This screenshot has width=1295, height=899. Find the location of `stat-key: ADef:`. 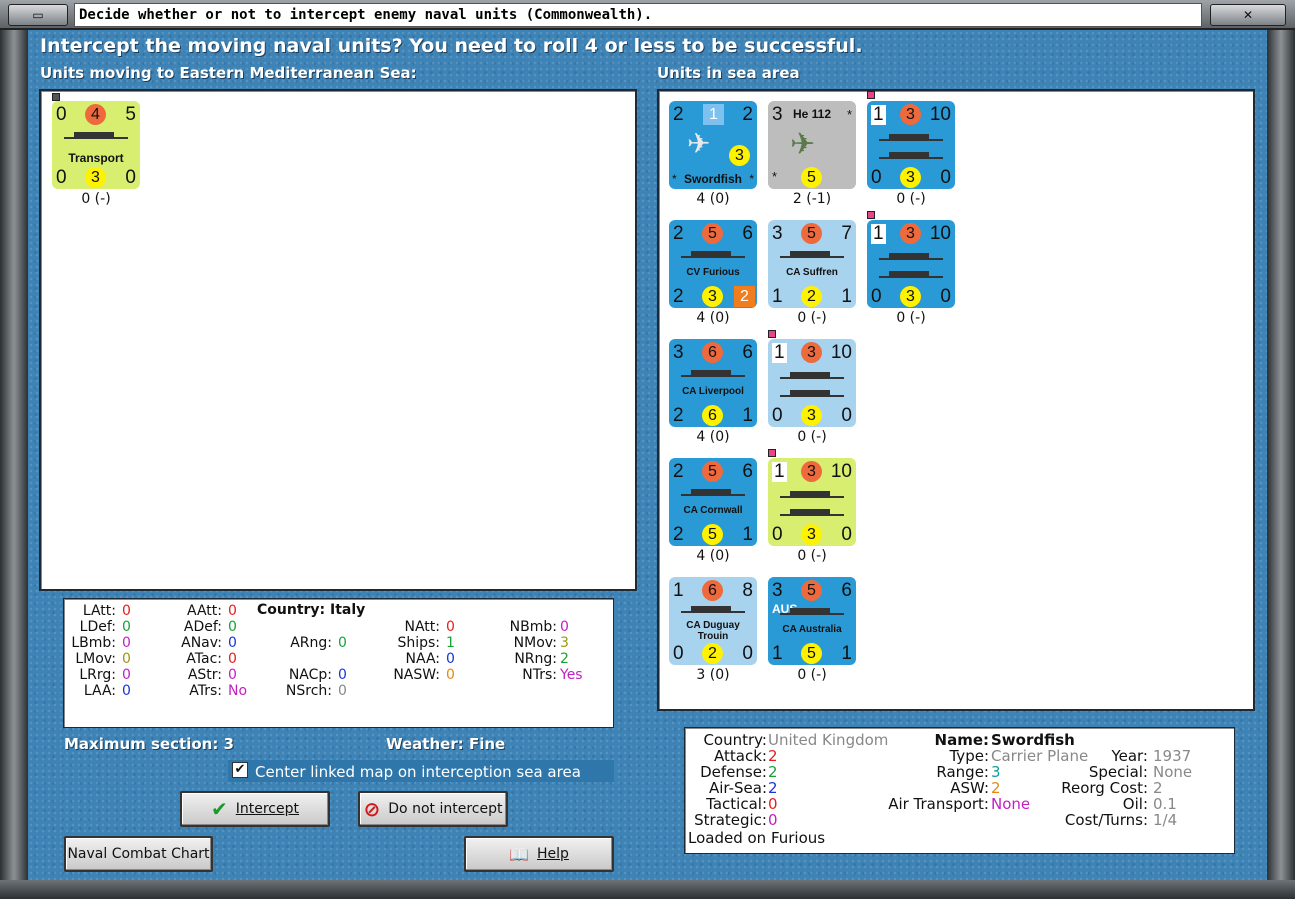

stat-key: ADef: is located at coordinates (202, 627).